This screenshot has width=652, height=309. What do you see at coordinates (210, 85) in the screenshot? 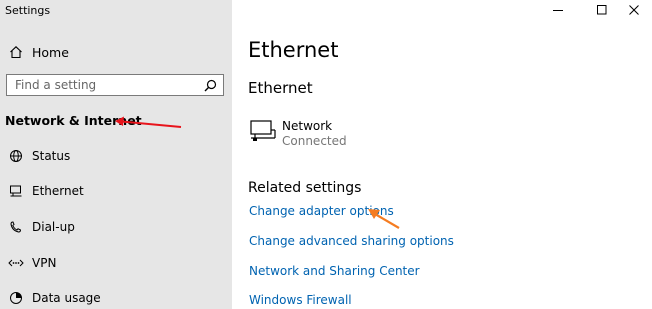
I see `search-icon` at bounding box center [210, 85].